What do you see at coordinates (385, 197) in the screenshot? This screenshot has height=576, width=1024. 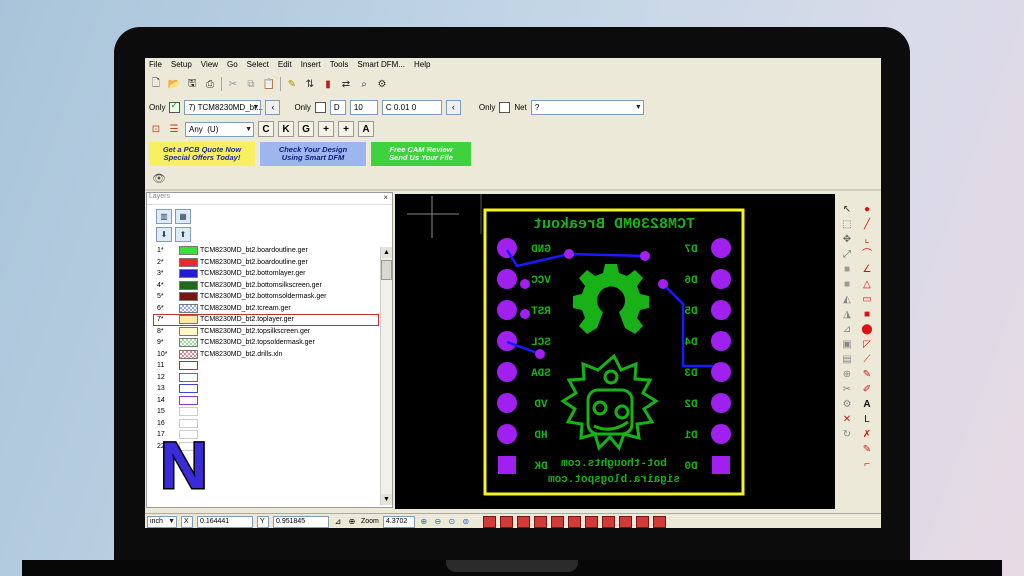 I see `close-icon: ×` at bounding box center [385, 197].